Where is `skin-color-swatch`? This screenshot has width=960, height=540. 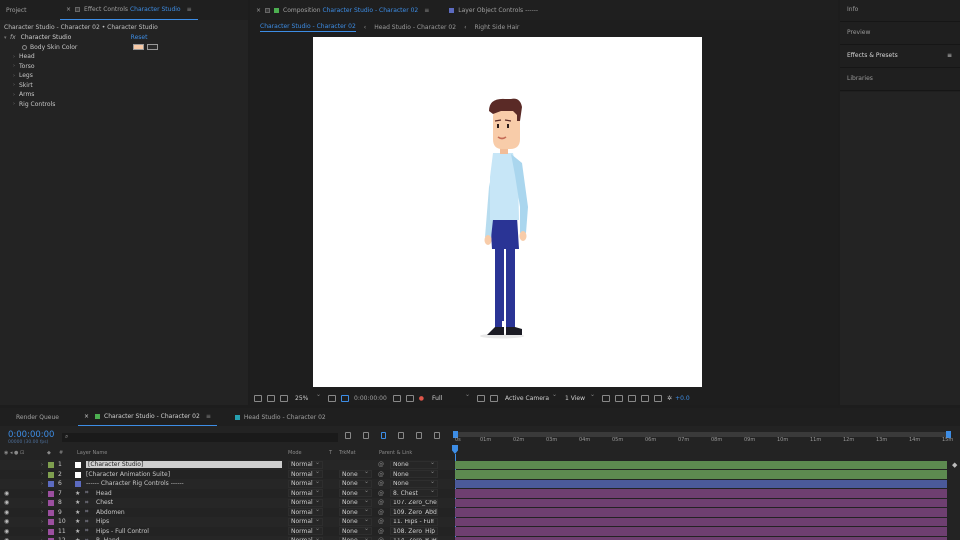 skin-color-swatch is located at coordinates (138, 47).